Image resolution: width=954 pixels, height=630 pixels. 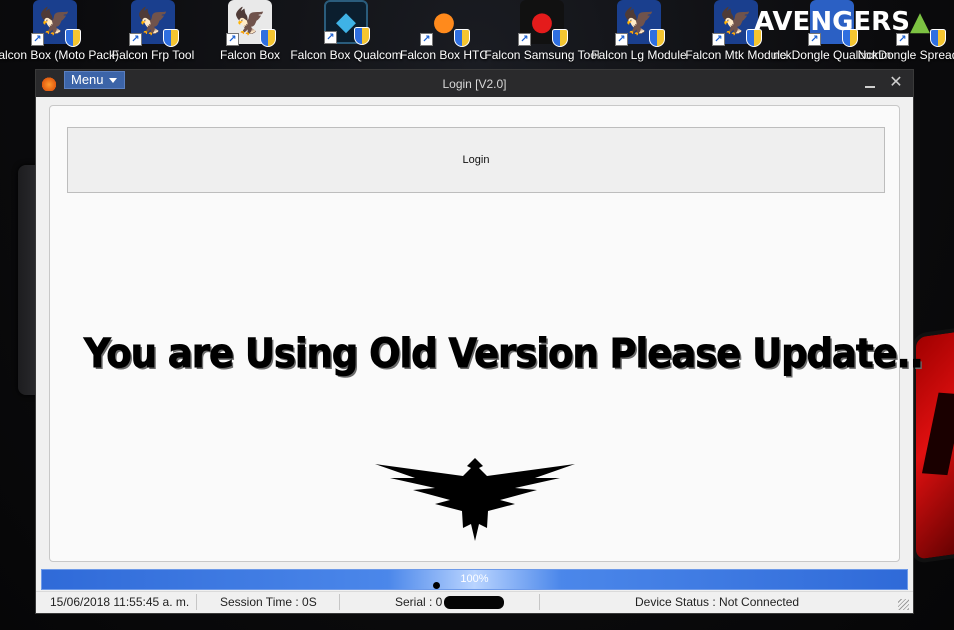 I want to click on status-session-time: Session Time : 0S, so click(x=268, y=602).